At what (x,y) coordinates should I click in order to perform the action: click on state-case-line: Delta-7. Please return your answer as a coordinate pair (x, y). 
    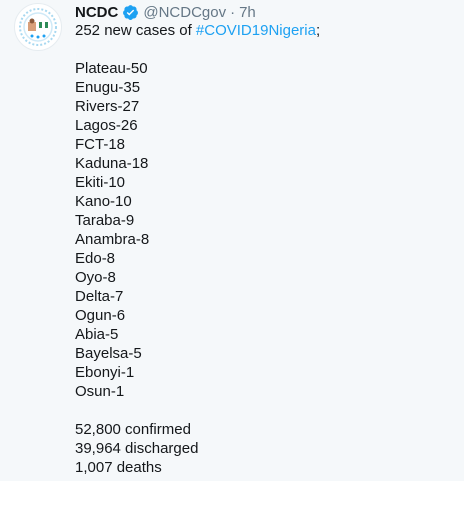
    Looking at the image, I should click on (99, 296).